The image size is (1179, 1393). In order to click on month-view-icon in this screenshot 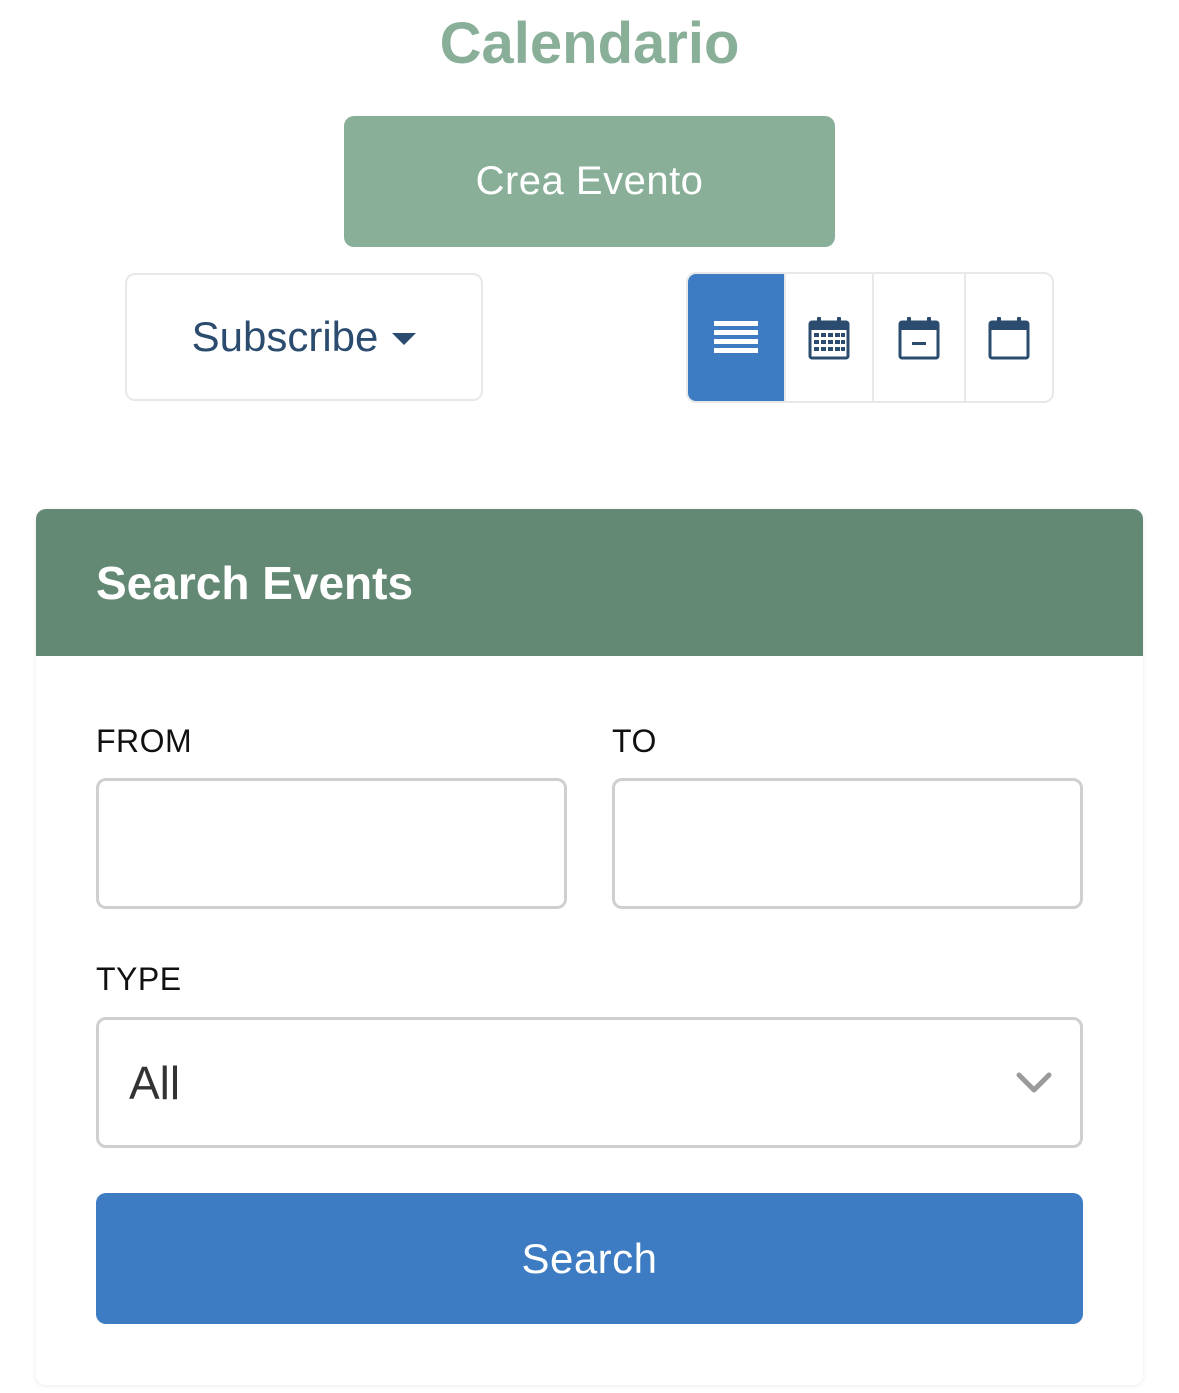, I will do `click(829, 337)`.